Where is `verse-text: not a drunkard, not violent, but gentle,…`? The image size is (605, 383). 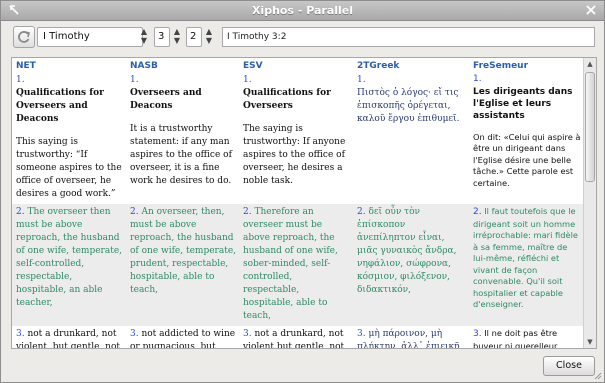
verse-text: not a drunkard, not violent, but gentle,… is located at coordinates (68, 339).